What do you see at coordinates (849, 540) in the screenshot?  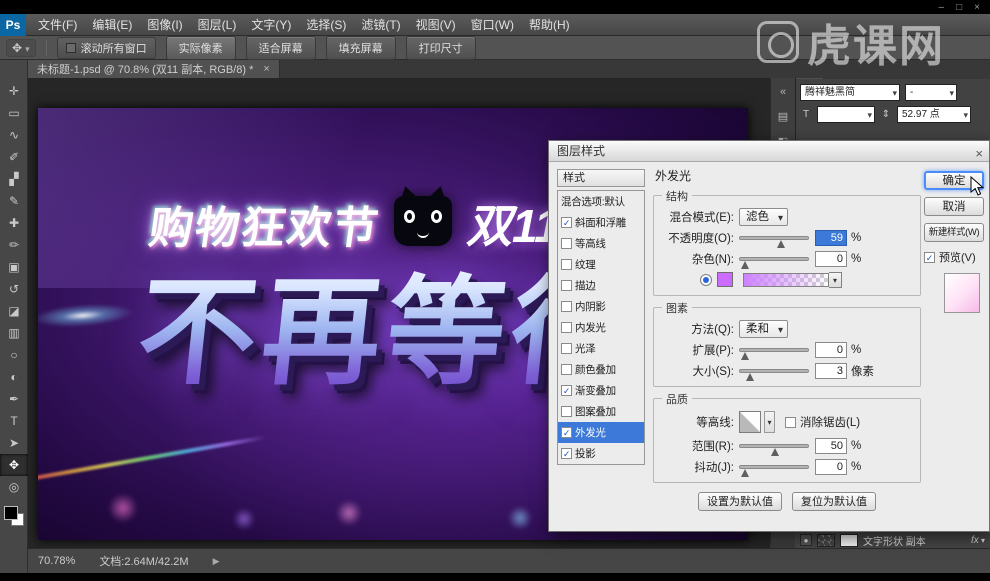 I see `layer-mask-thumbnail` at bounding box center [849, 540].